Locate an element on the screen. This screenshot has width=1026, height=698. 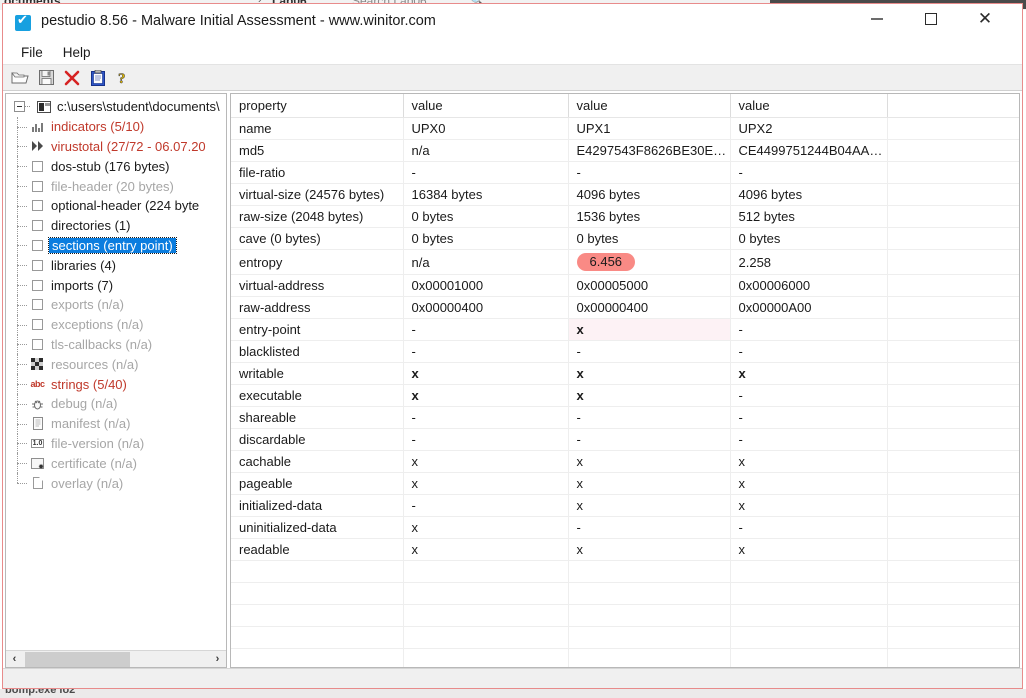
sidebar-item-file-header: file-header (20 bytes) is located at coordinates (116, 186).